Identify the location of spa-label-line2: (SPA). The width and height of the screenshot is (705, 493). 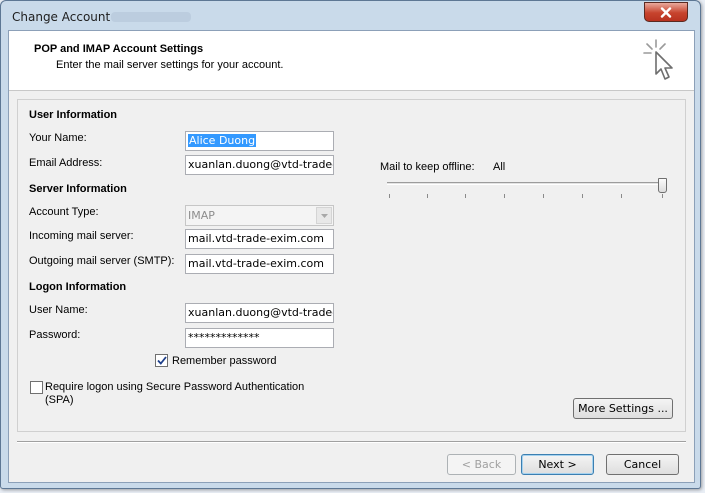
(59, 400).